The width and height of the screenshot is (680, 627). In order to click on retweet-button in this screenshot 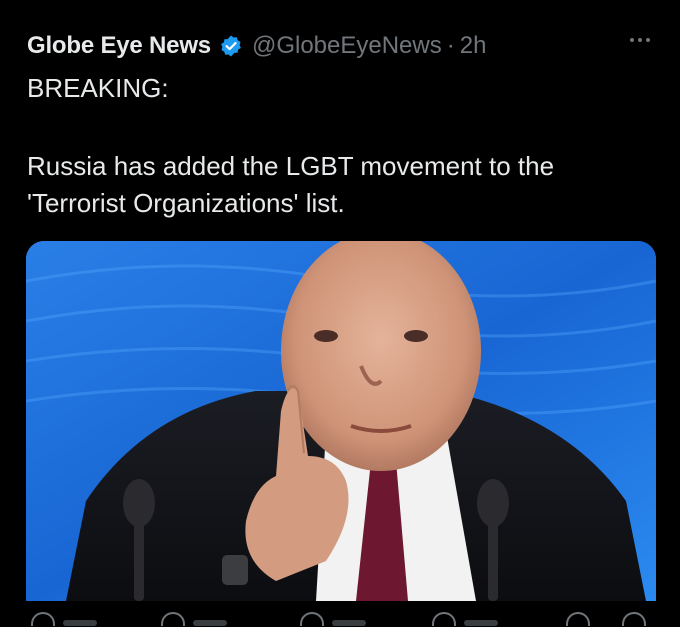, I will do `click(194, 619)`.